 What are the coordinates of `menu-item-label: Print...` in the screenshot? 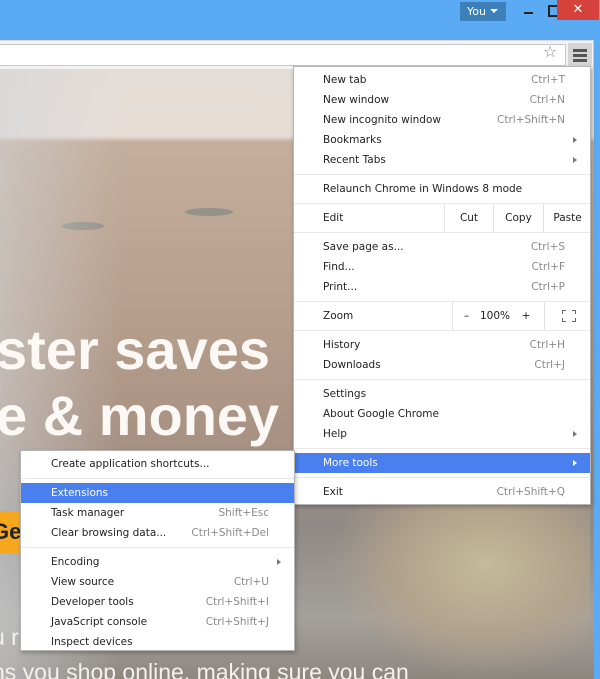 It's located at (340, 287).